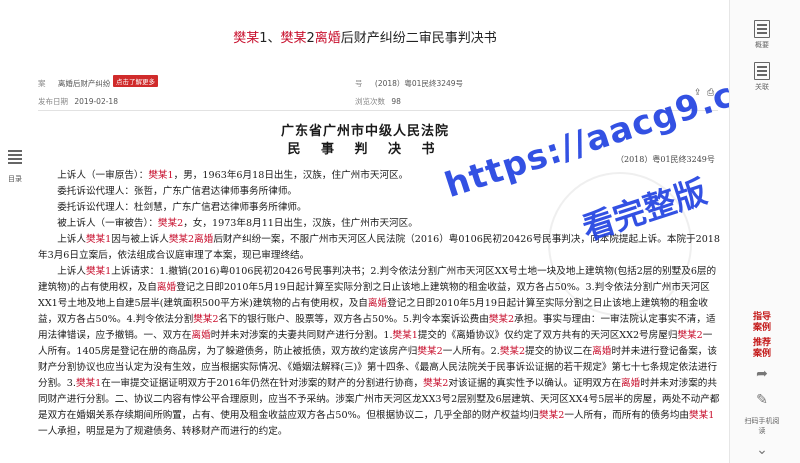  What do you see at coordinates (761, 328) in the screenshot?
I see `guide-label-2: 案例` at bounding box center [761, 328].